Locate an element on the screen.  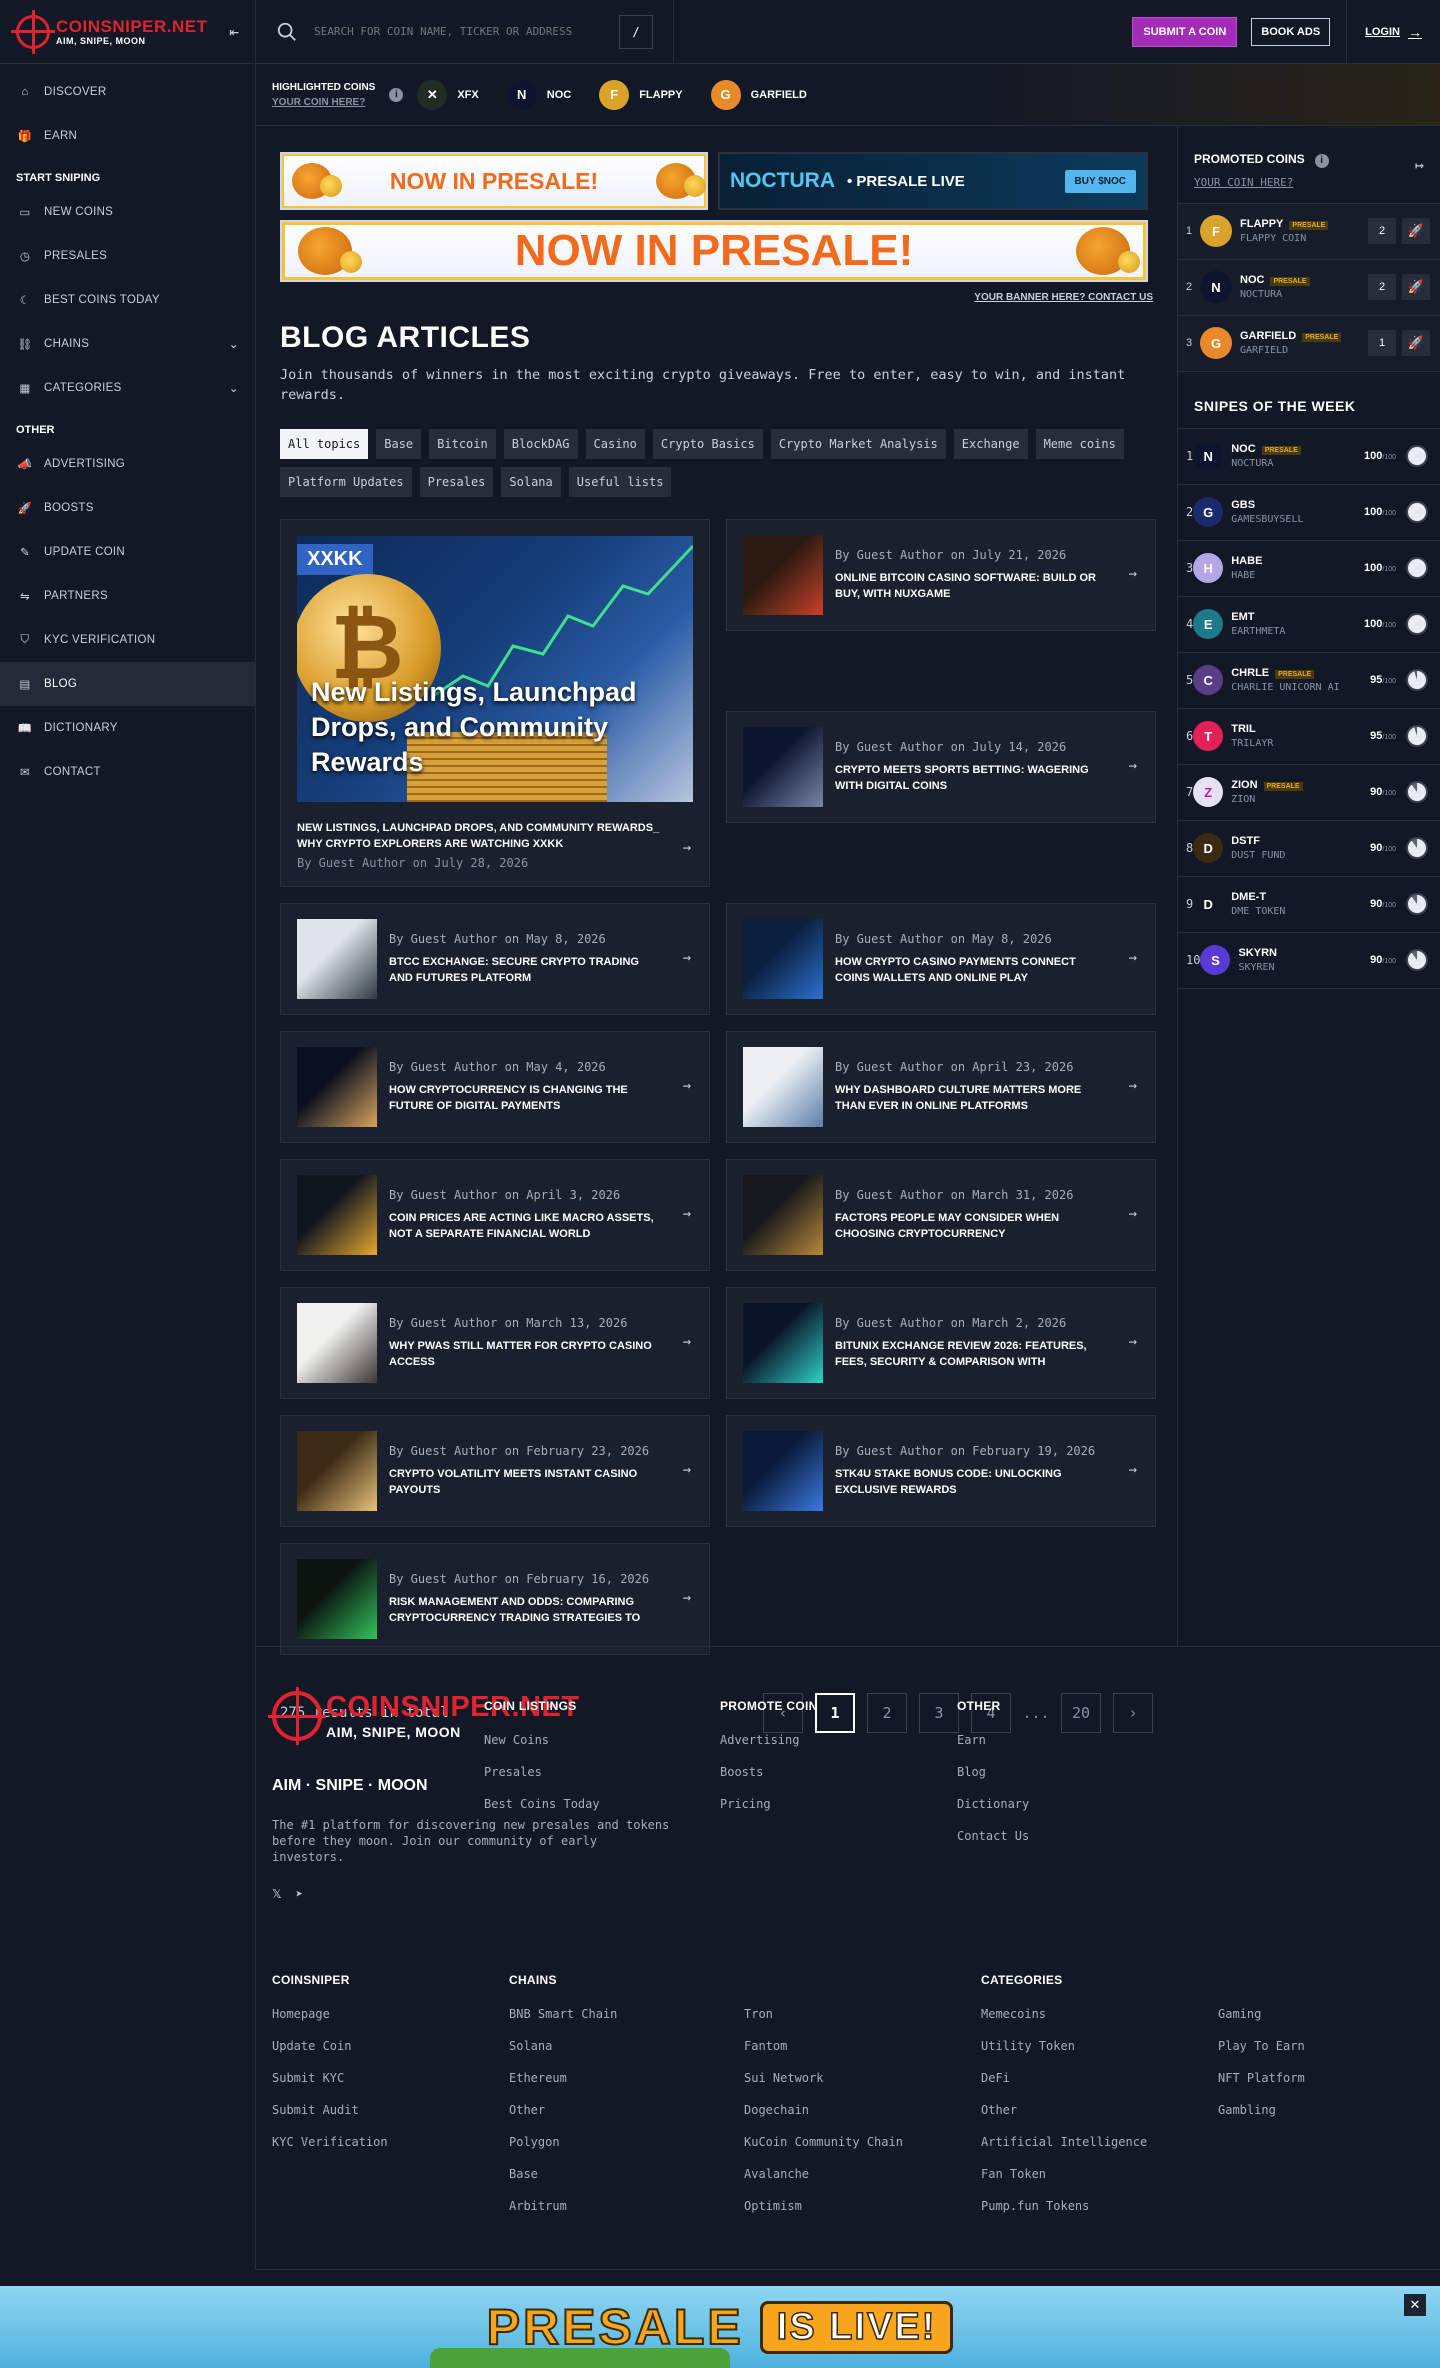
snipe-row: 2 G GBS GAMESBUYSELL 100/100 is located at coordinates (1309, 513).